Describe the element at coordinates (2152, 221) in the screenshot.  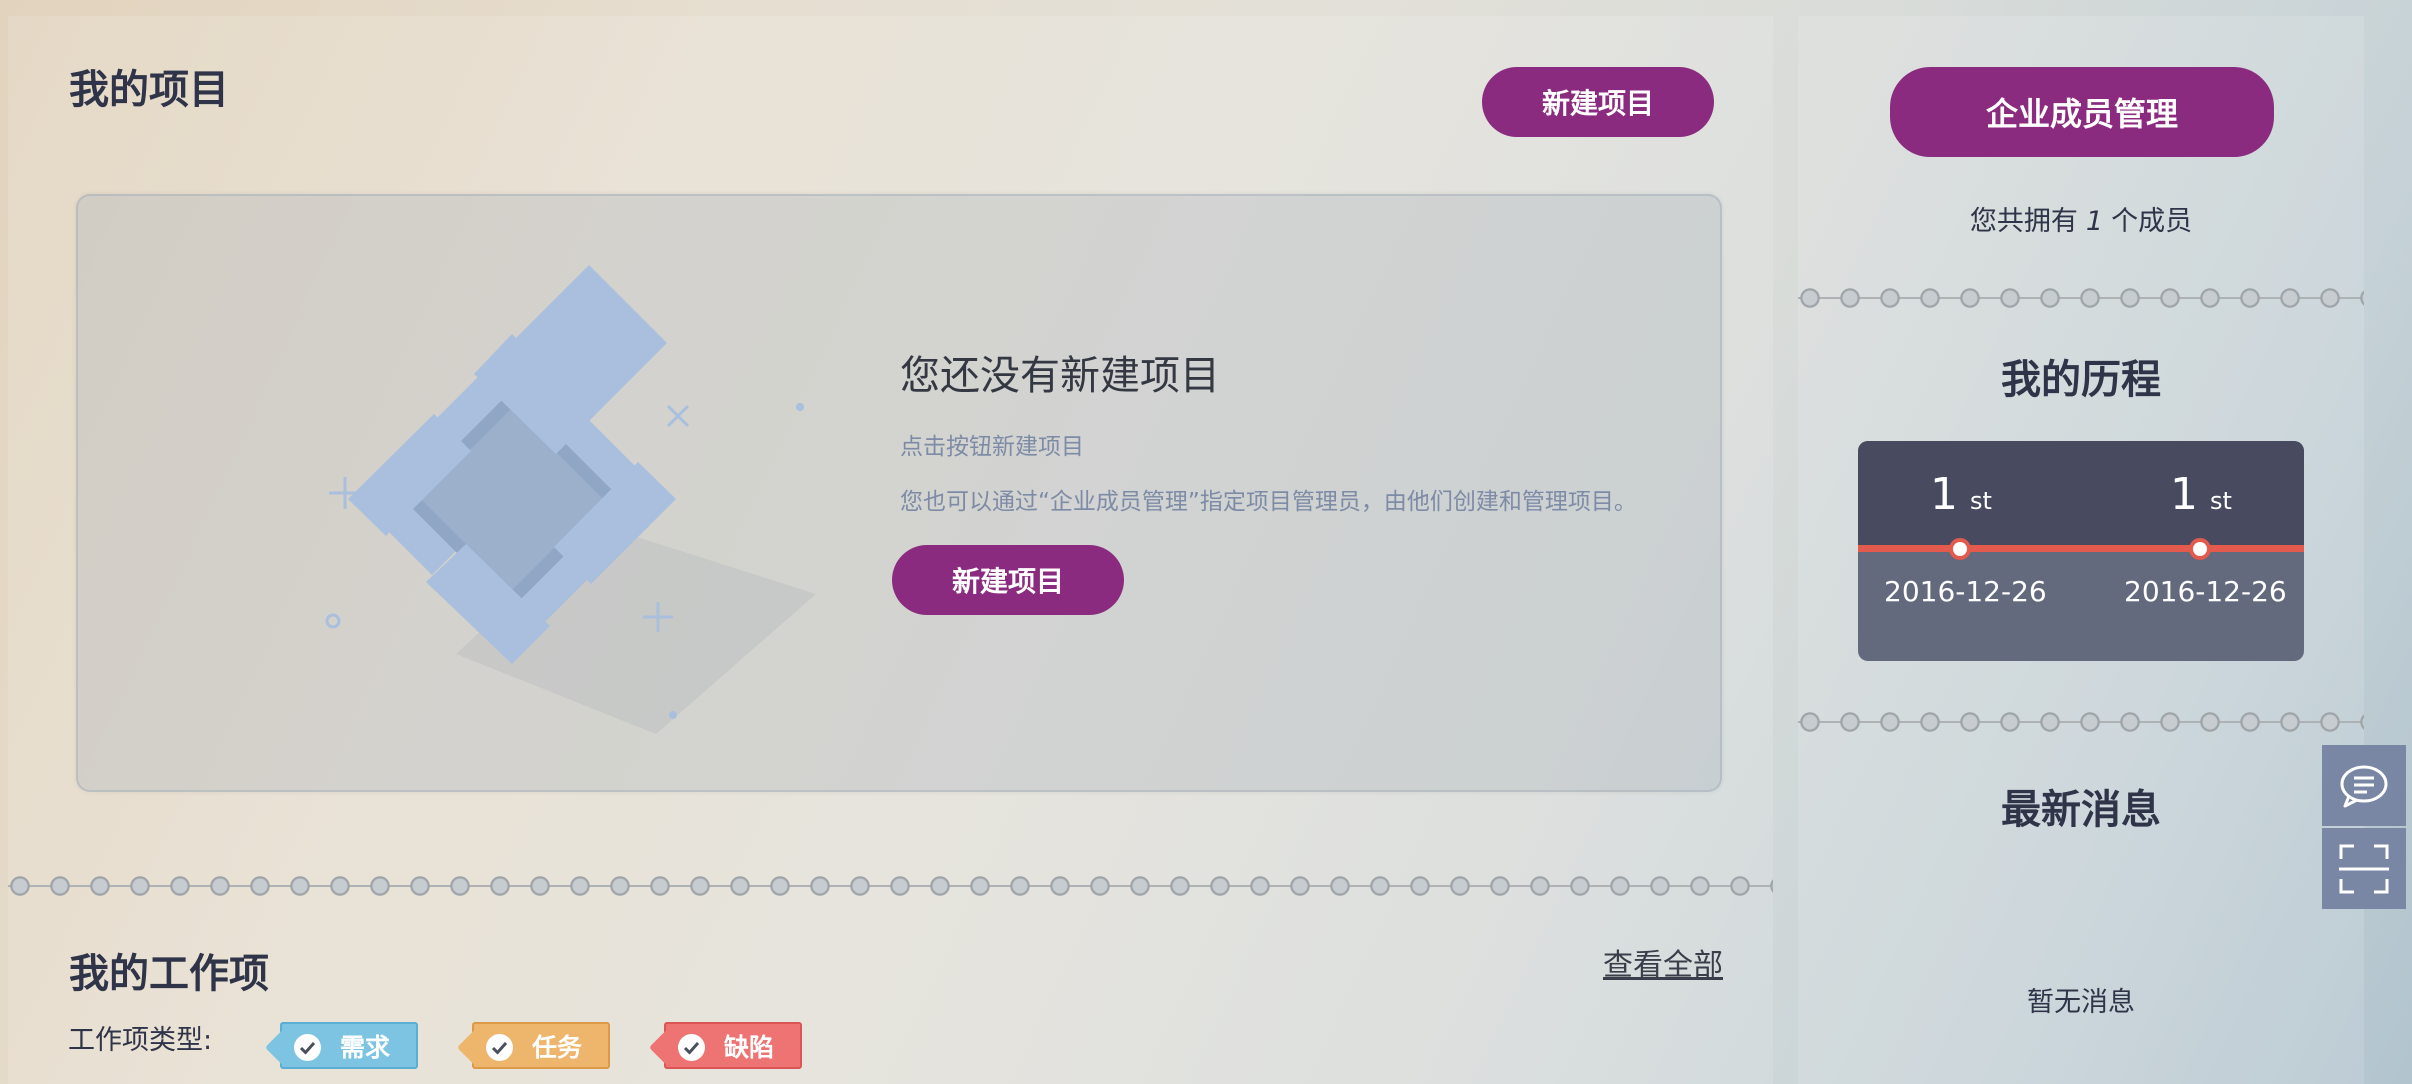
I see `member-count-suffix: 个成员` at that location.